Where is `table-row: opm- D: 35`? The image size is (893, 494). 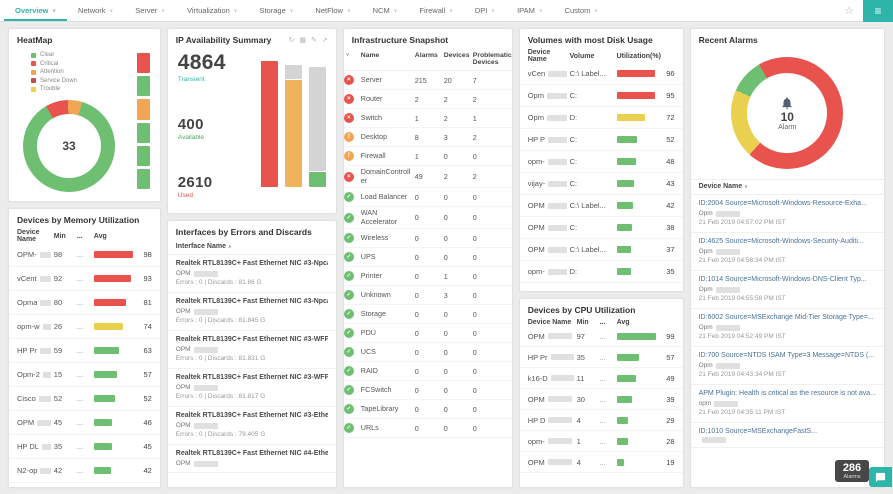
table-row: opm- D: 35 is located at coordinates (601, 272).